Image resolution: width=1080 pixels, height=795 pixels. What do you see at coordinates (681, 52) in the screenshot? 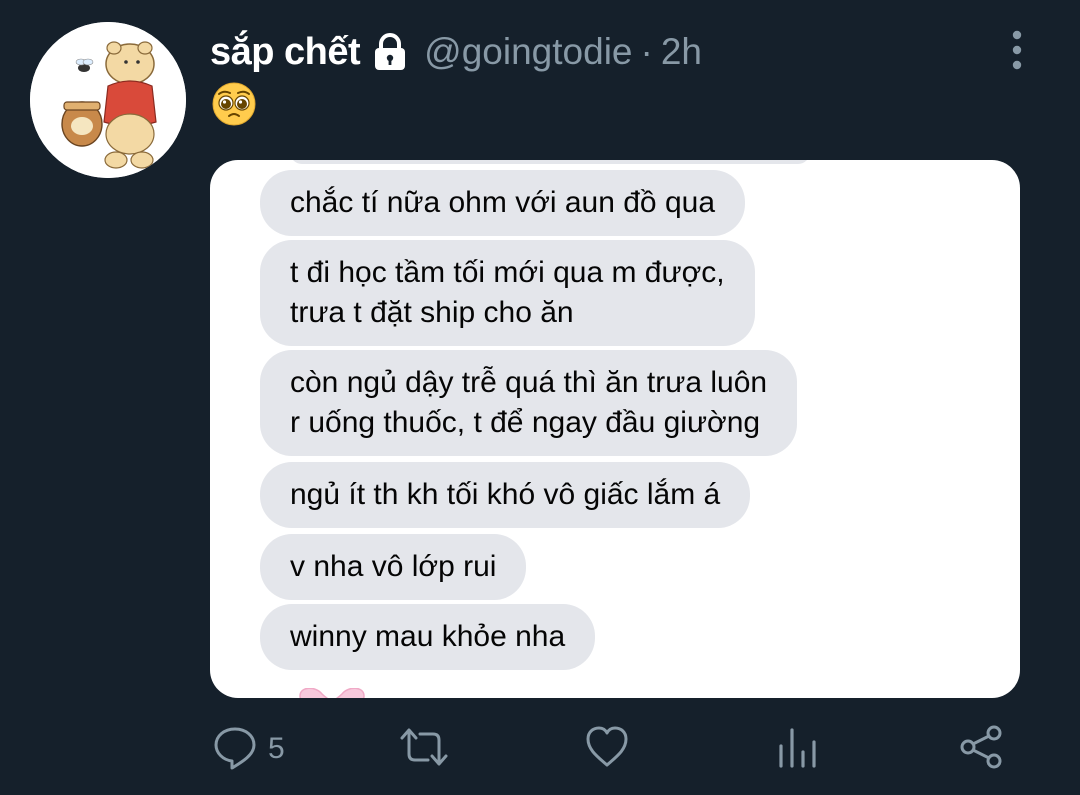
I see `timestamp: 2h` at bounding box center [681, 52].